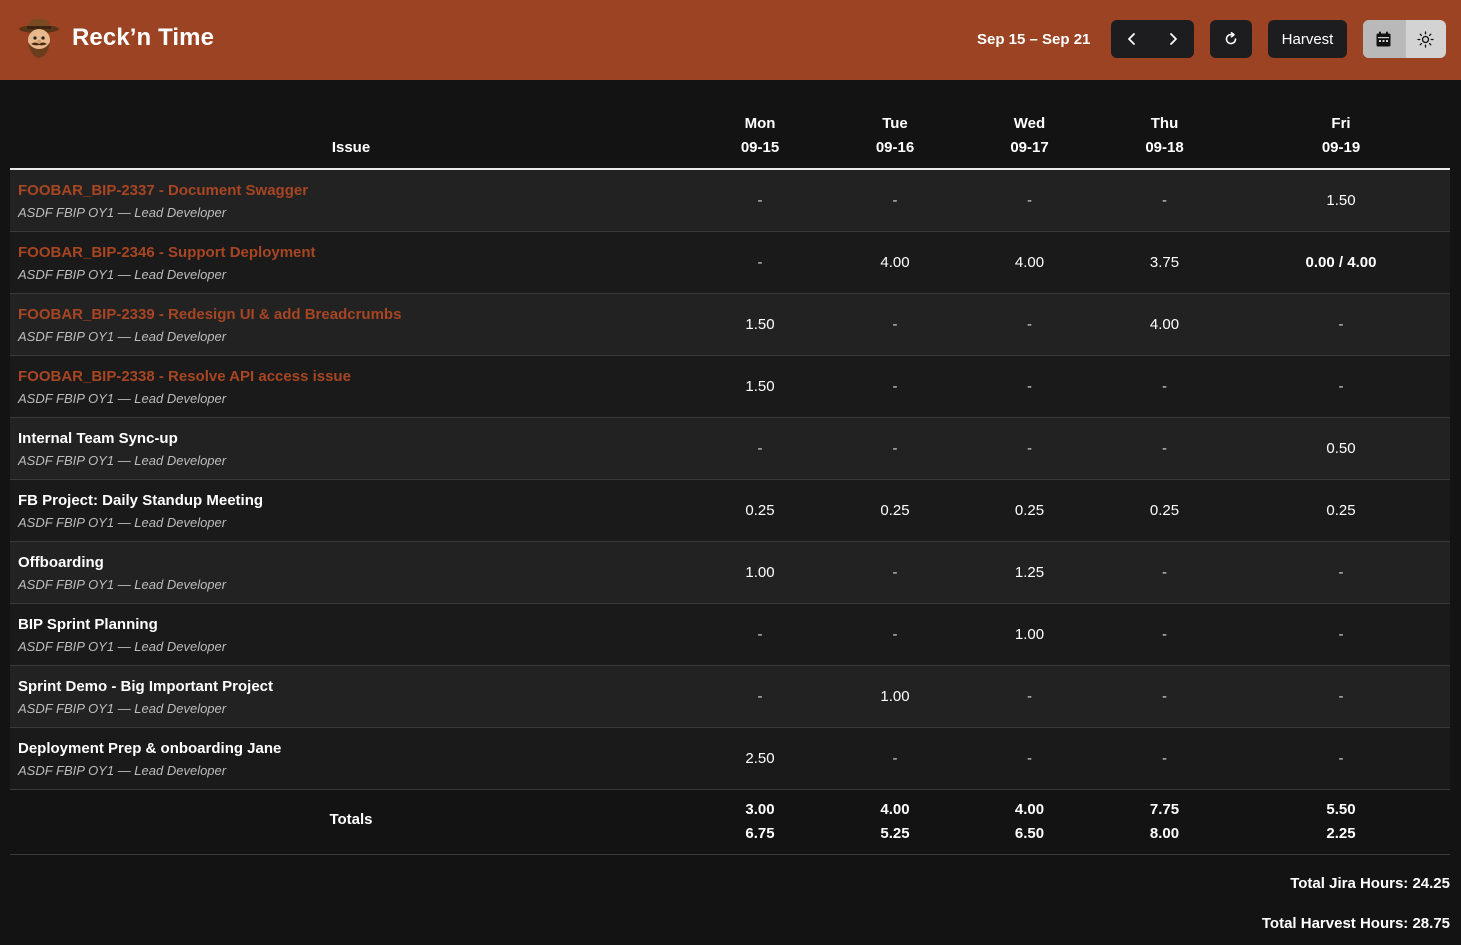  Describe the element at coordinates (143, 37) in the screenshot. I see `app-title: Reck’n Time` at that location.